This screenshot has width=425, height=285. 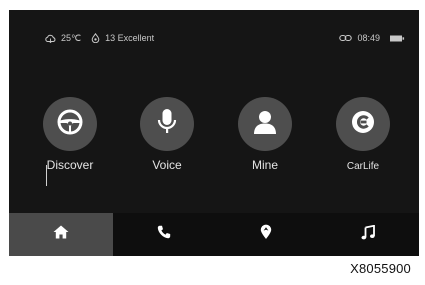 I want to click on connection-link-icon, so click(x=346, y=38).